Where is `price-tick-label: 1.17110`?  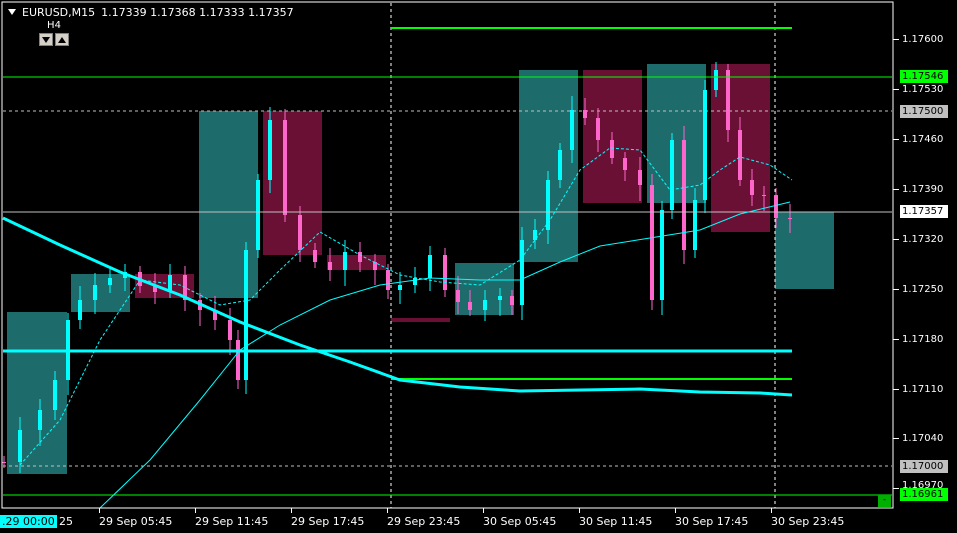 price-tick-label: 1.17110 is located at coordinates (923, 389).